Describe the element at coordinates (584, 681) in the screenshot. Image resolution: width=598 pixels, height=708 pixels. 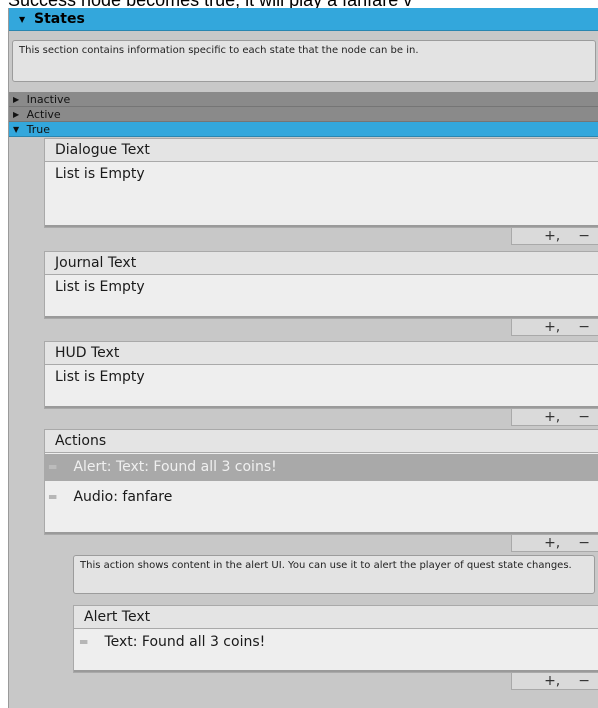
I see `alert-remove-button: −` at that location.